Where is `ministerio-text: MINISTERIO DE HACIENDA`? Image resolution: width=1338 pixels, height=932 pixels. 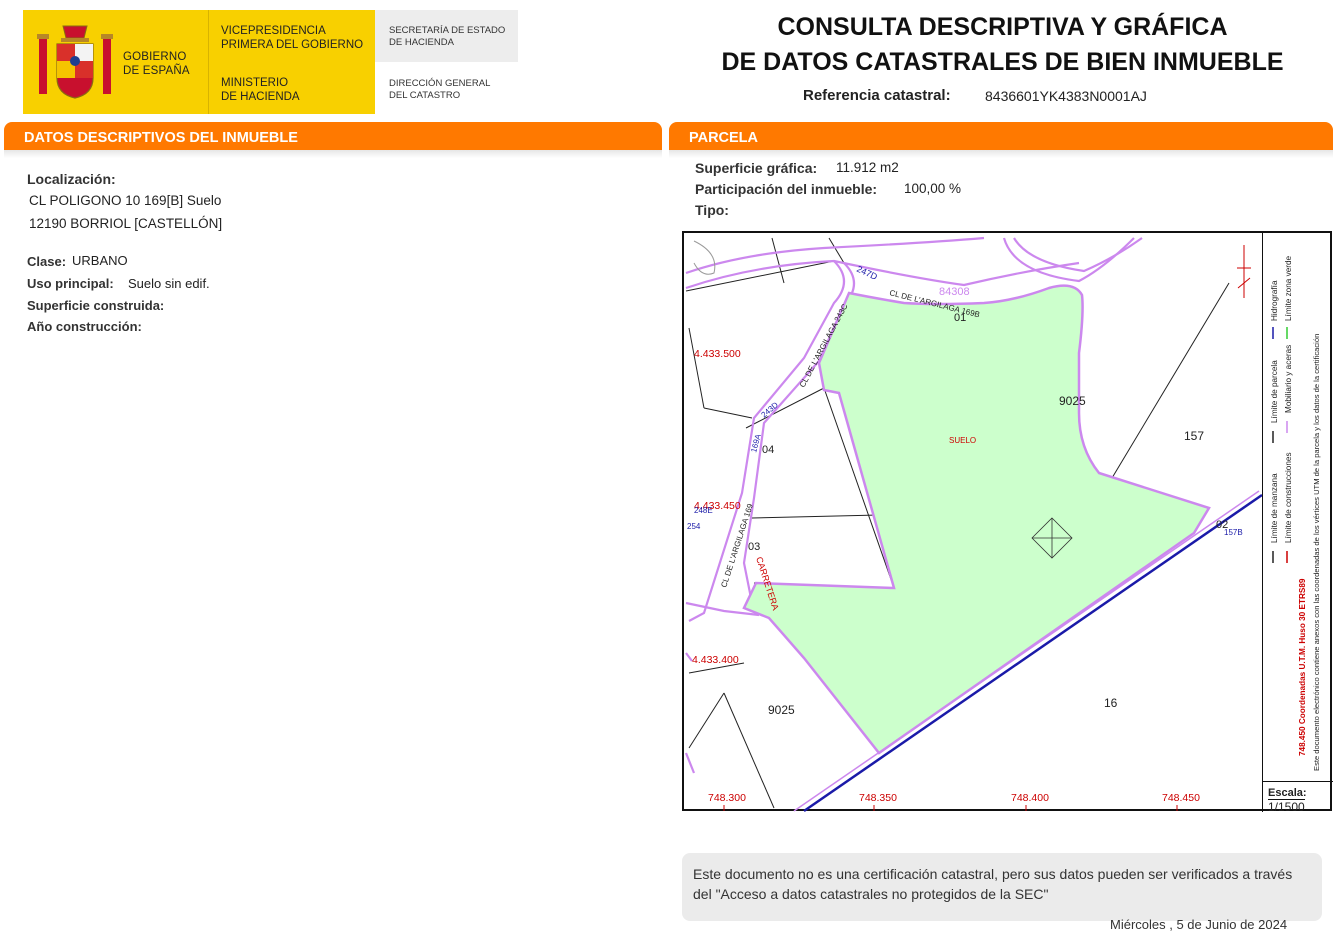 ministerio-text: MINISTERIO DE HACIENDA is located at coordinates (260, 90).